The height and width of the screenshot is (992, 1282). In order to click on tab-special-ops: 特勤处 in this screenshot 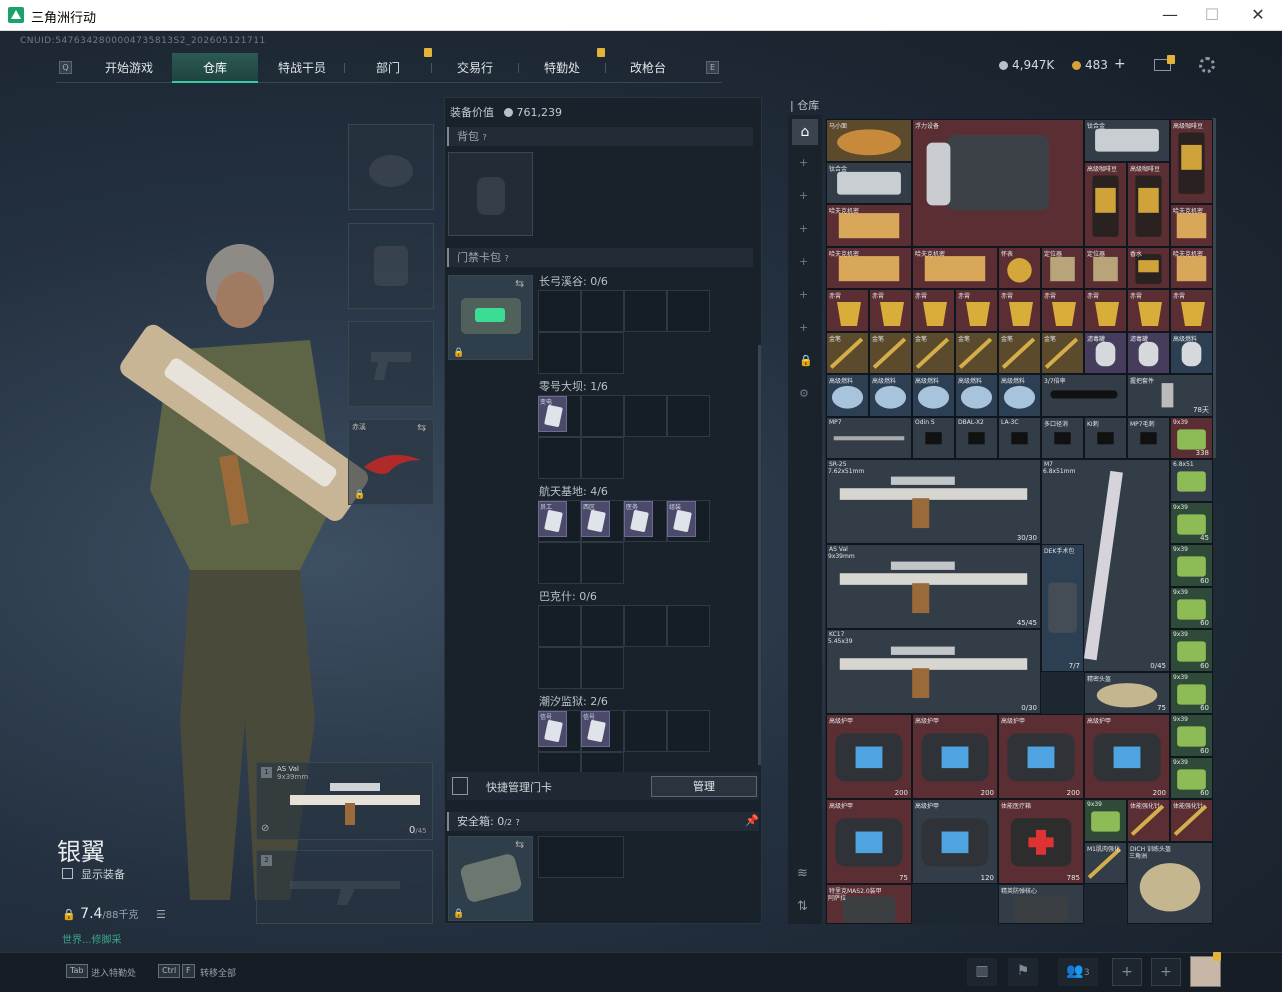, I will do `click(562, 68)`.